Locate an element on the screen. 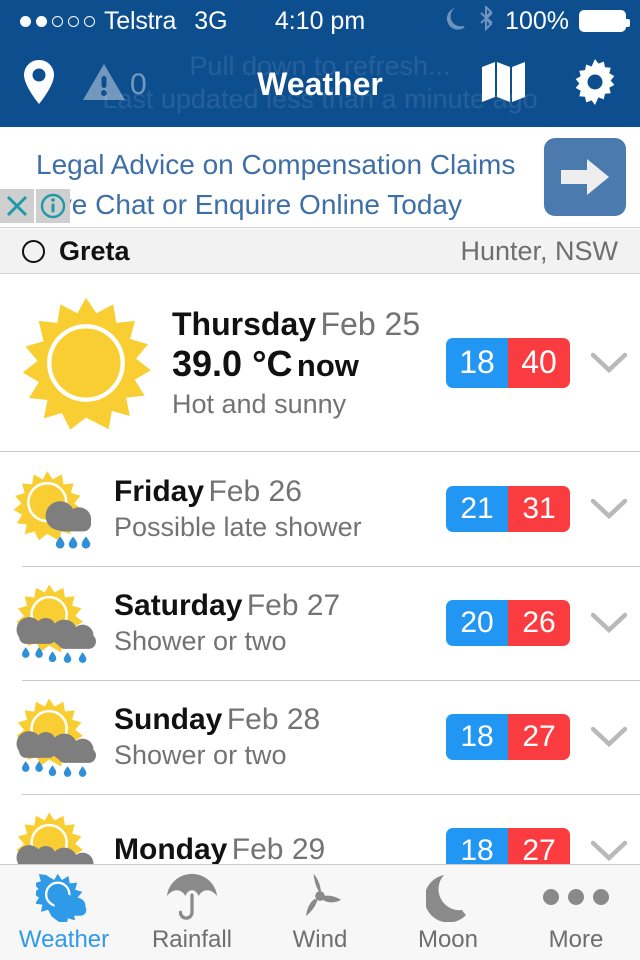 This screenshot has width=640, height=960. tab-rainfall: Rainfall is located at coordinates (192, 912).